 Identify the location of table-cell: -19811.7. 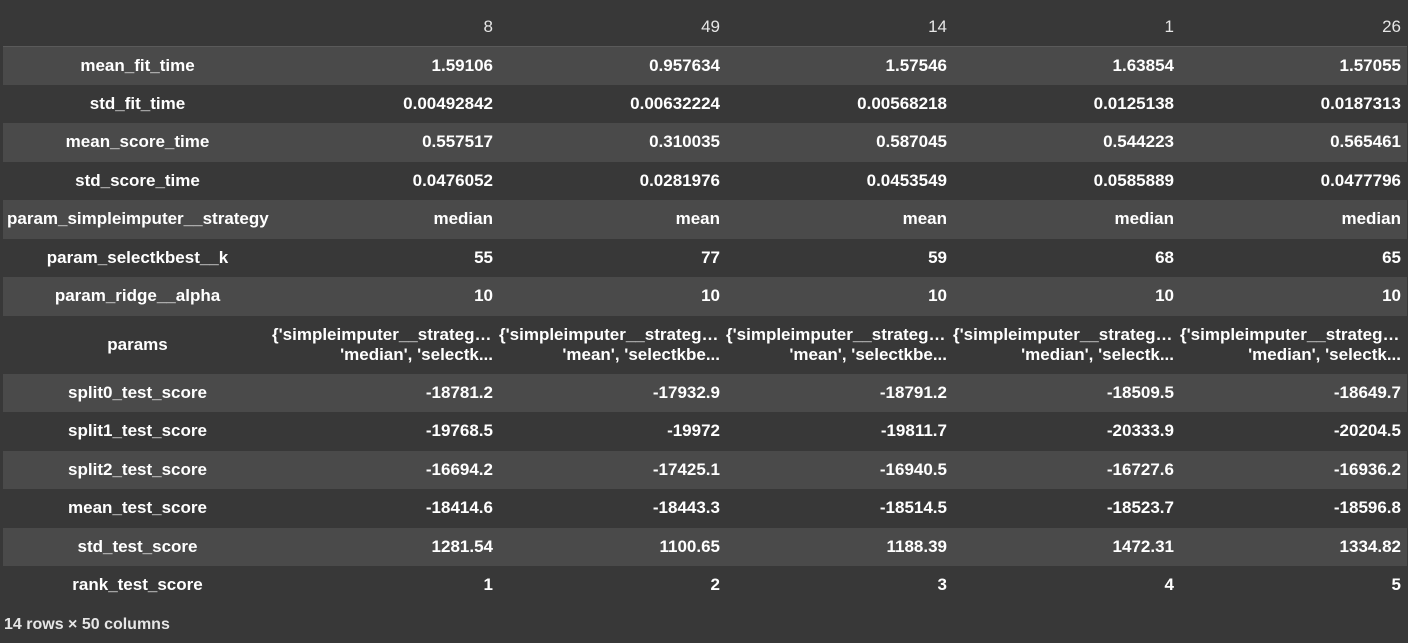
(913, 431).